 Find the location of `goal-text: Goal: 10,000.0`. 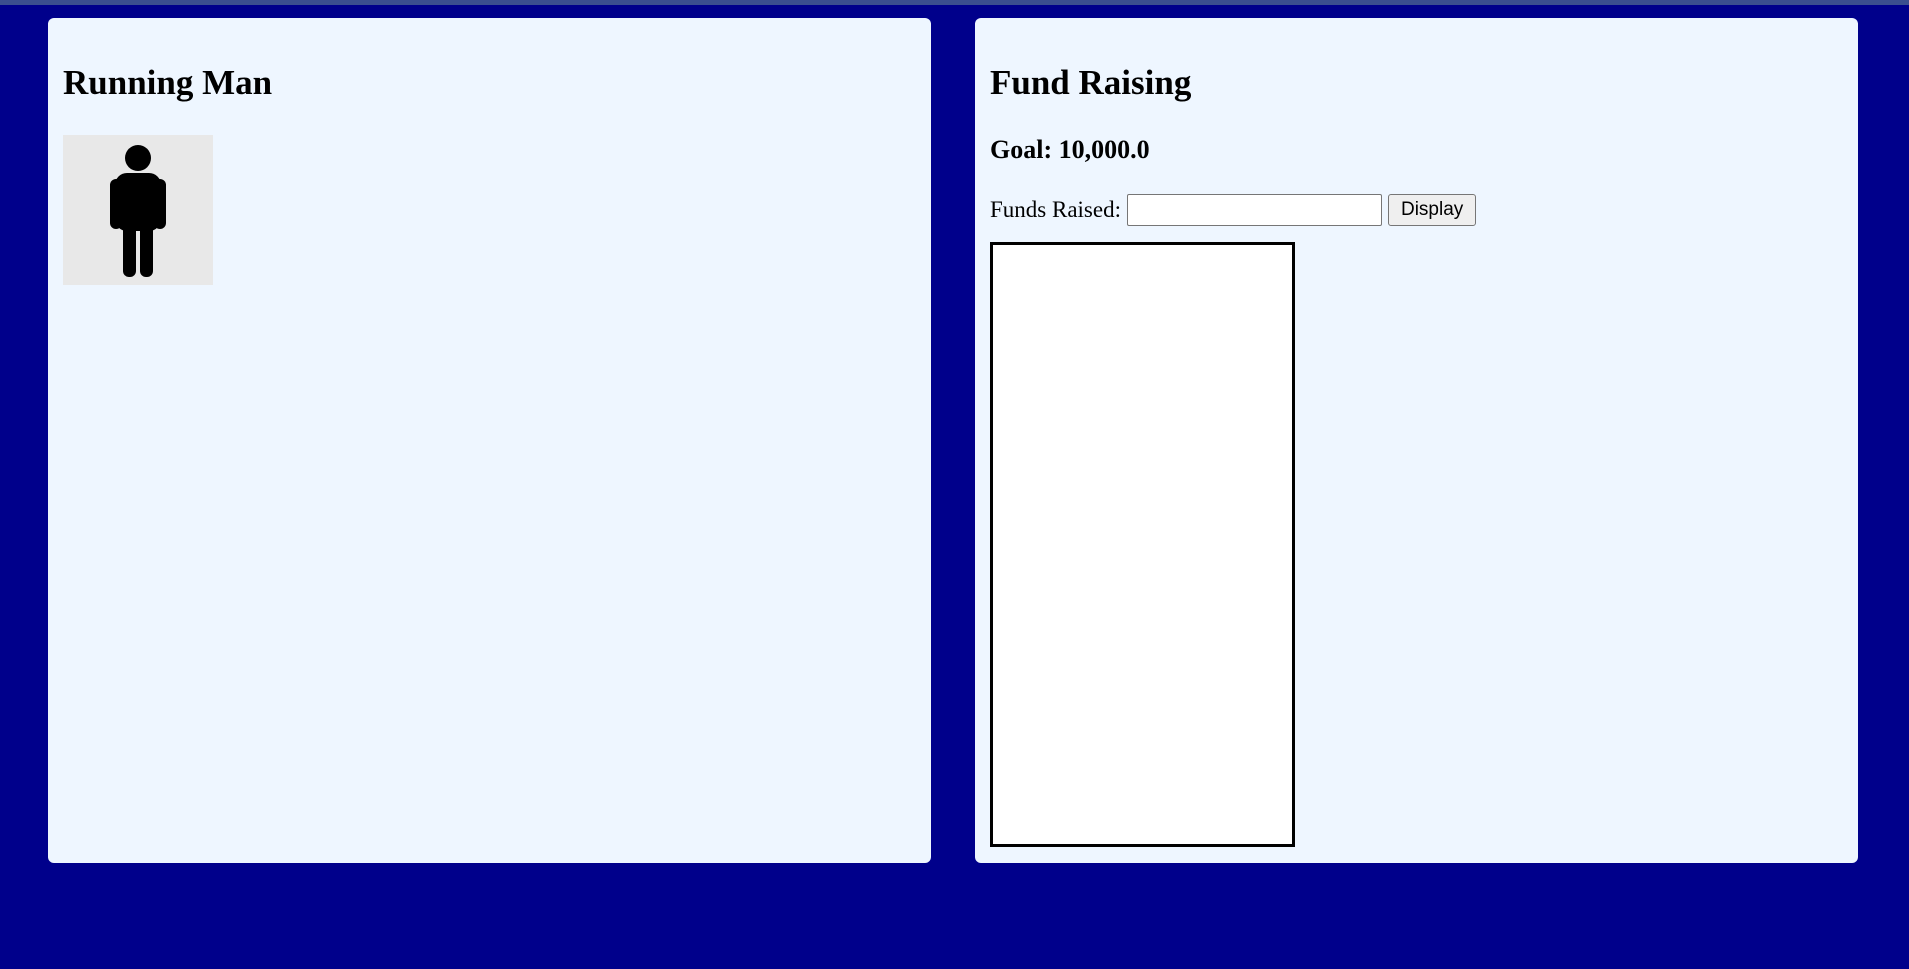

goal-text: Goal: 10,000.0 is located at coordinates (1070, 149).